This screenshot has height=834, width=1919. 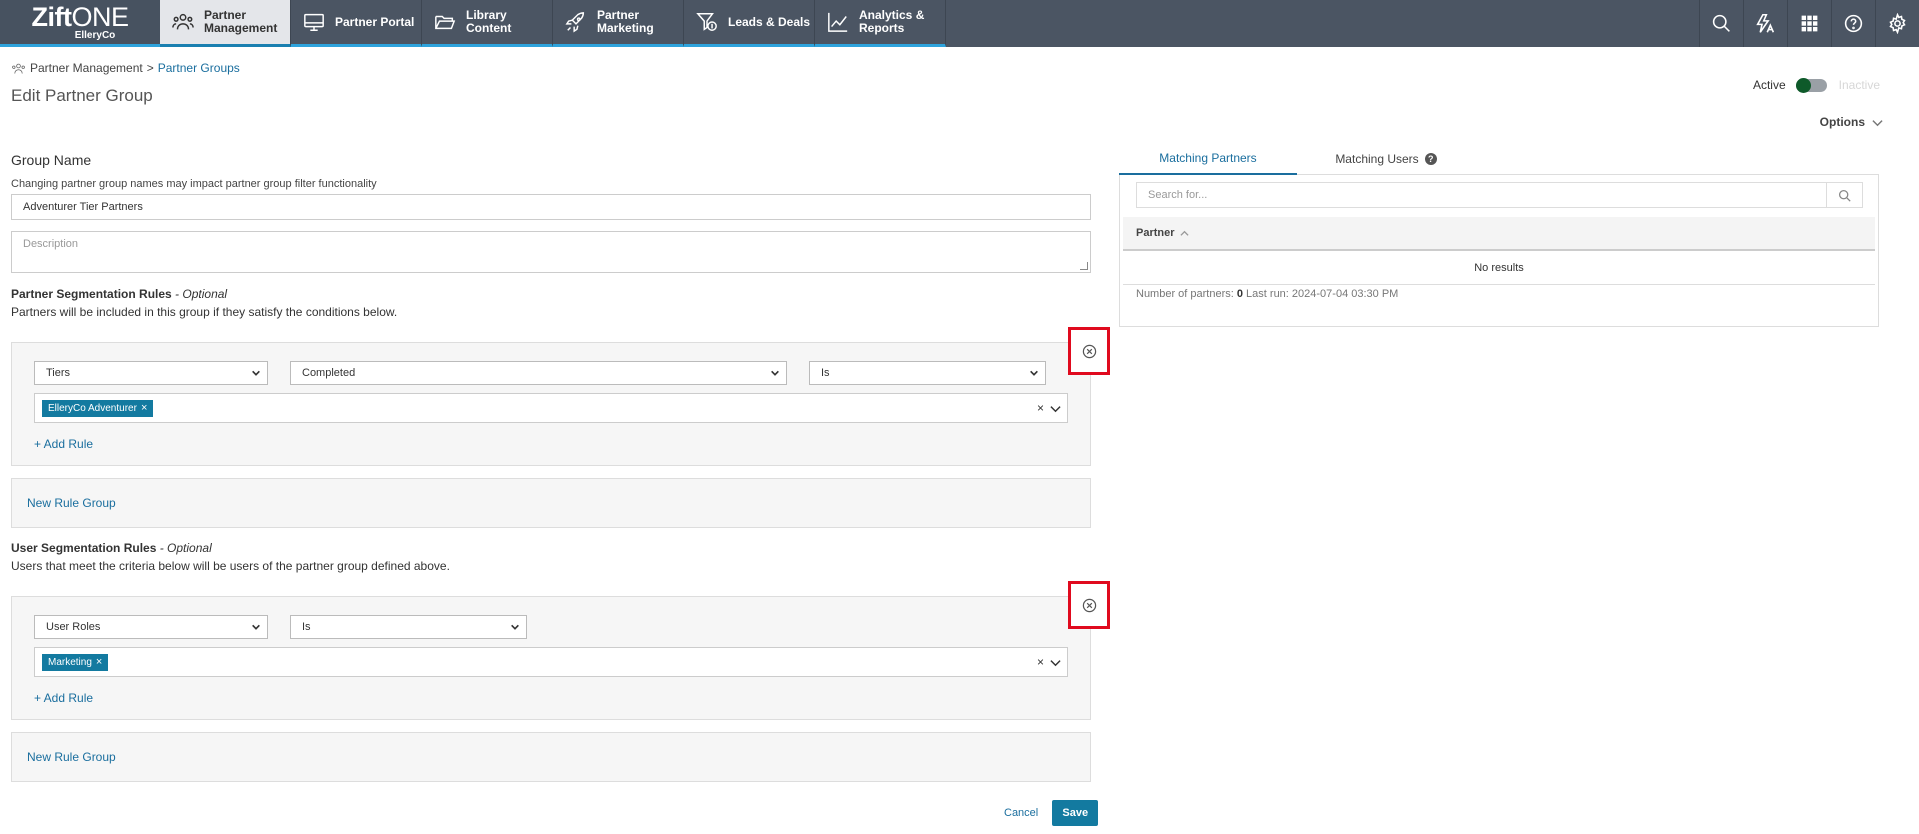 I want to click on active-toggle-switch, so click(x=1811, y=85).